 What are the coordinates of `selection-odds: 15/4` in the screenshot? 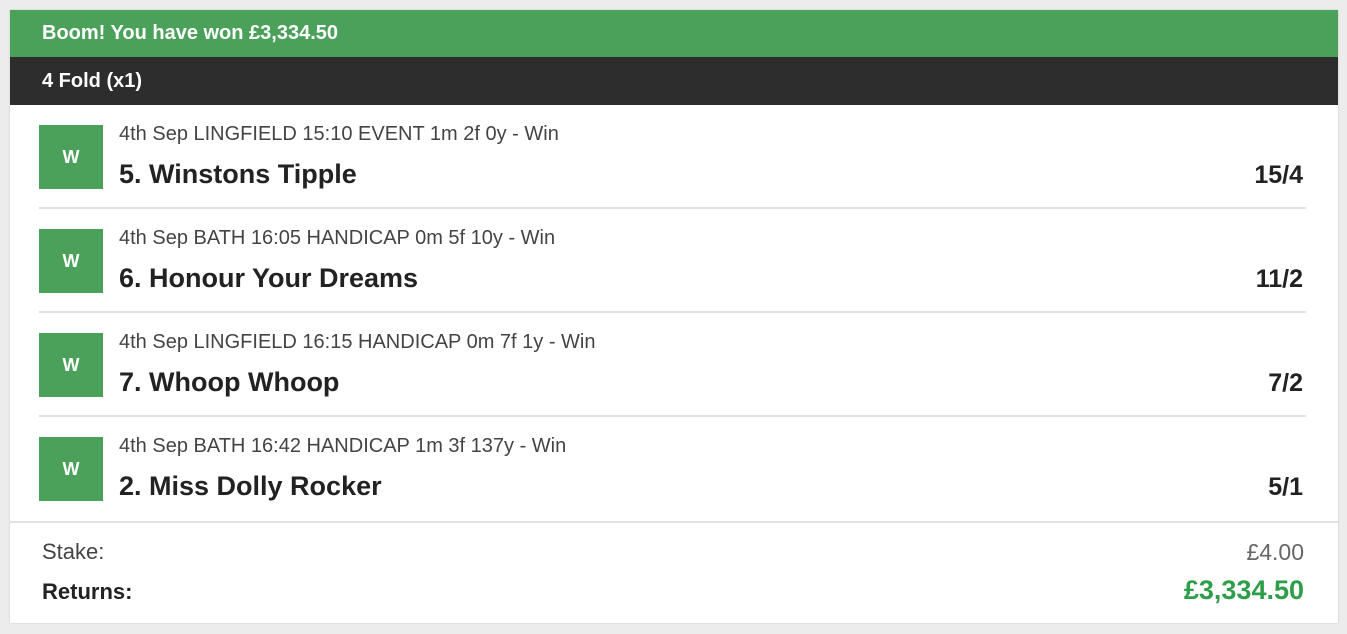 It's located at (1278, 175).